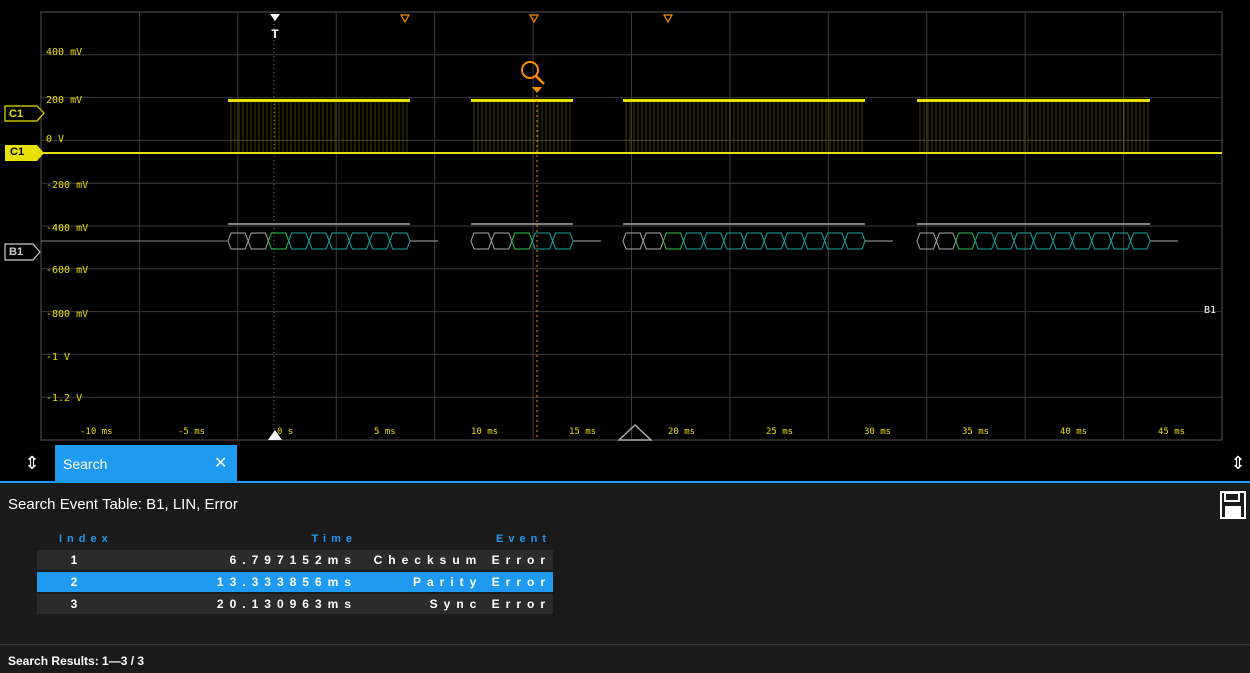 The image size is (1250, 673). What do you see at coordinates (635, 432) in the screenshot?
I see `horizontal-position-marker` at bounding box center [635, 432].